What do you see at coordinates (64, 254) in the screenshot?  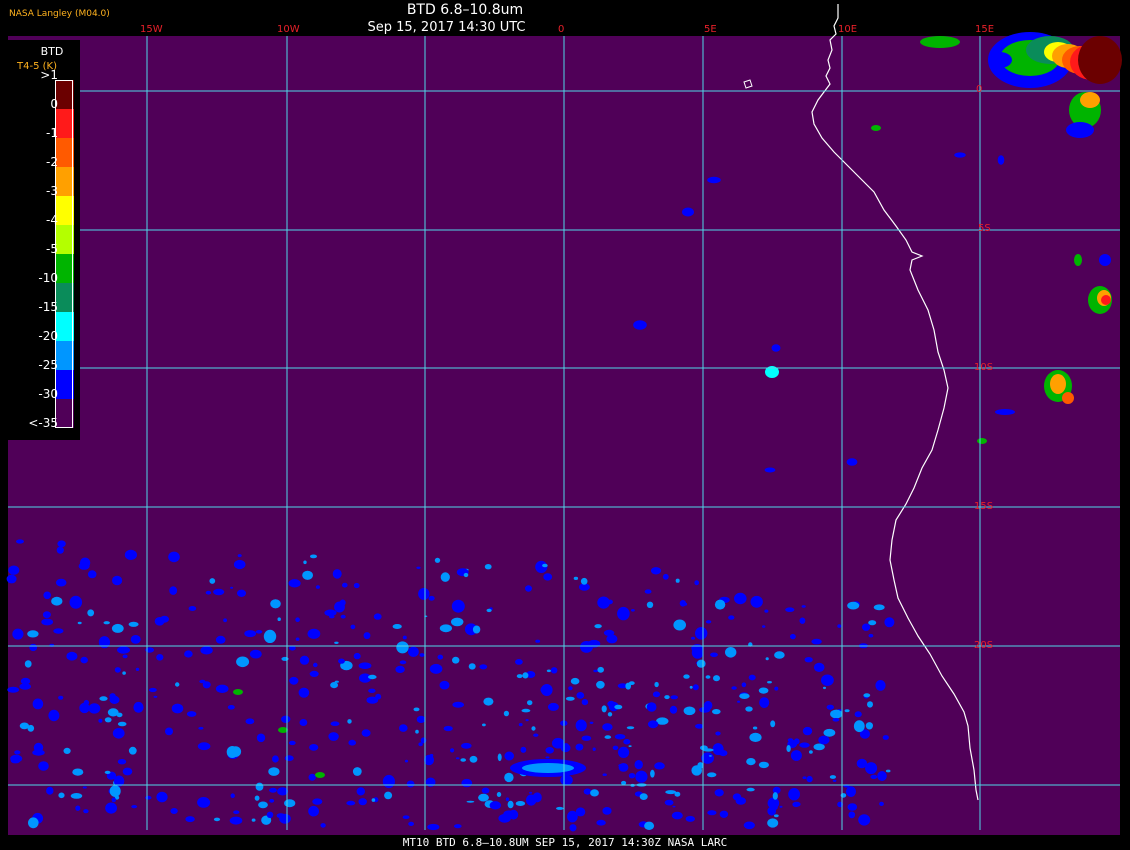 I see `legend-colorbar-frame` at bounding box center [64, 254].